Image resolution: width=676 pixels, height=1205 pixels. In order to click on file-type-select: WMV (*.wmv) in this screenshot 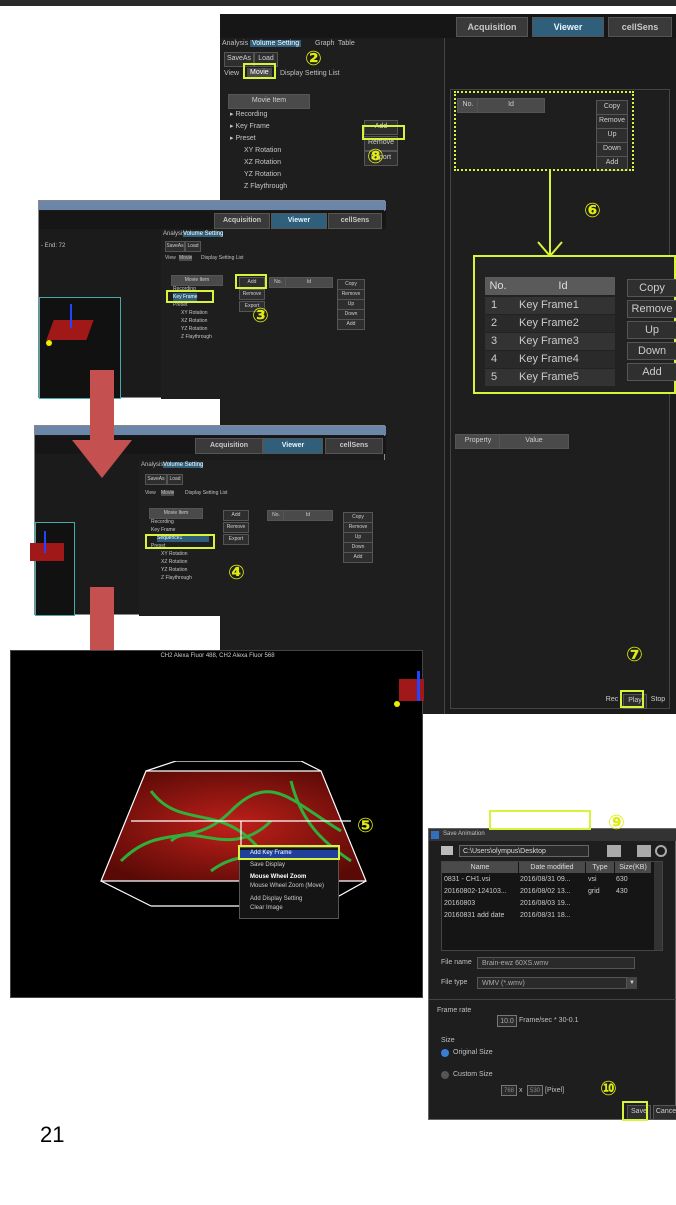, I will do `click(552, 983)`.